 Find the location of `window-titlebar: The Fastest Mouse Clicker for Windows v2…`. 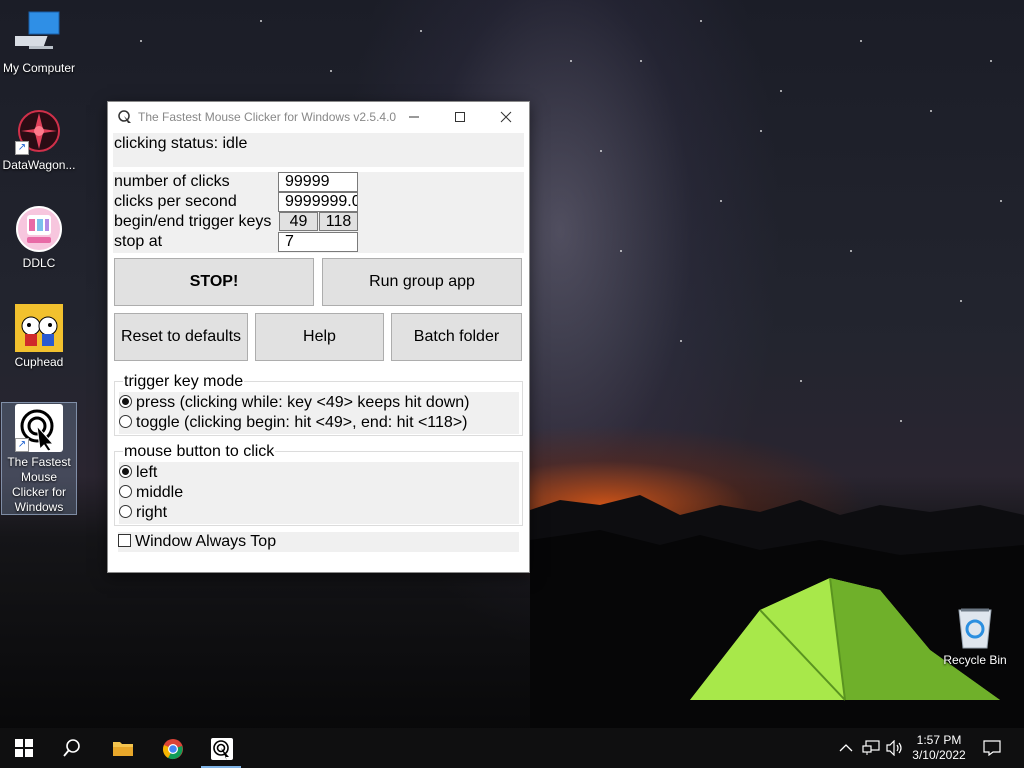

window-titlebar: The Fastest Mouse Clicker for Windows v2… is located at coordinates (318, 116).